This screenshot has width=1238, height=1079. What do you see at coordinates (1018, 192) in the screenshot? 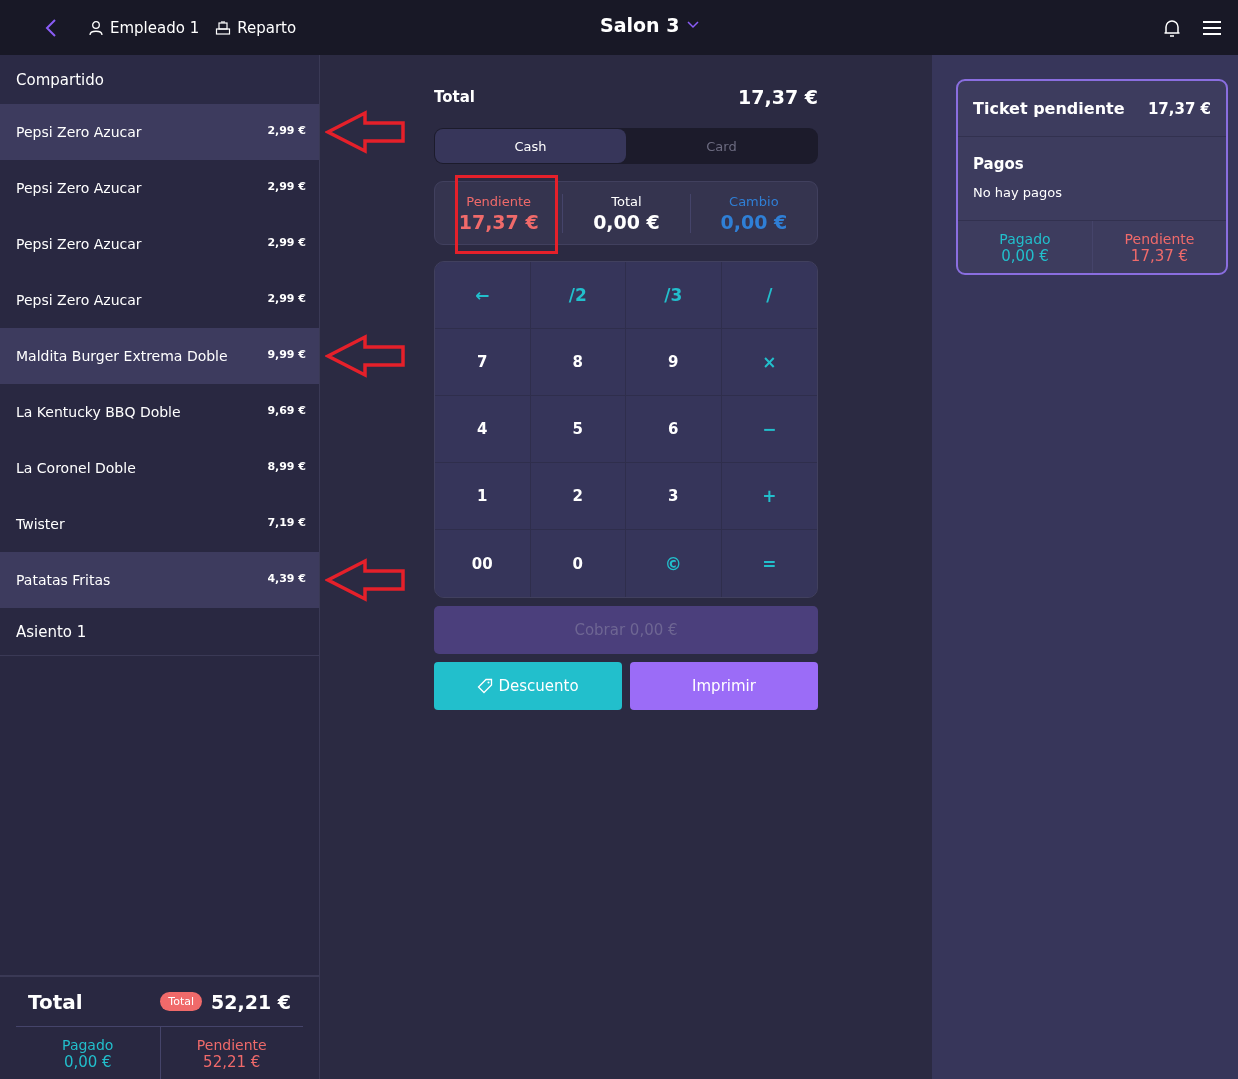
I see `payments-empty-text: No hay pagos` at bounding box center [1018, 192].